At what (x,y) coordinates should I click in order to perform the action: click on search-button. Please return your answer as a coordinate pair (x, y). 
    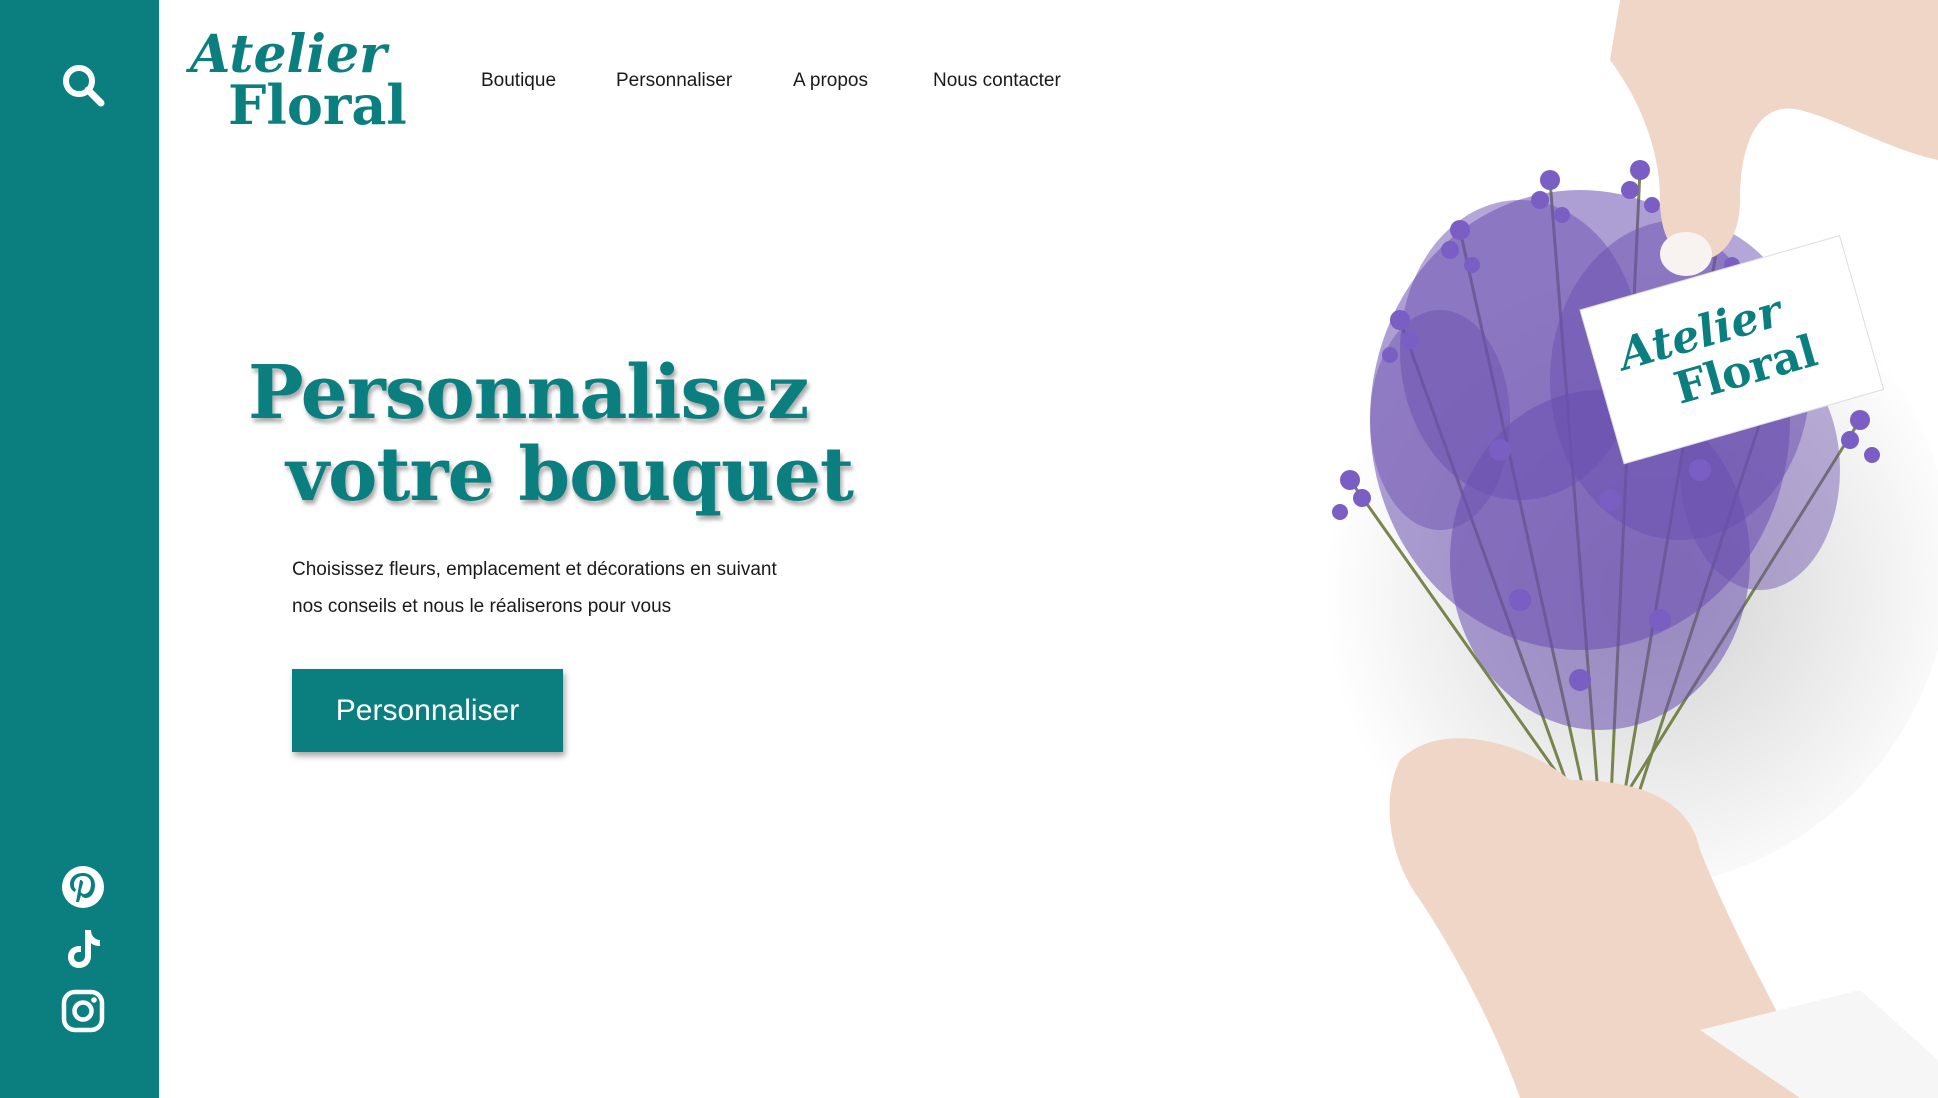
    Looking at the image, I should click on (83, 85).